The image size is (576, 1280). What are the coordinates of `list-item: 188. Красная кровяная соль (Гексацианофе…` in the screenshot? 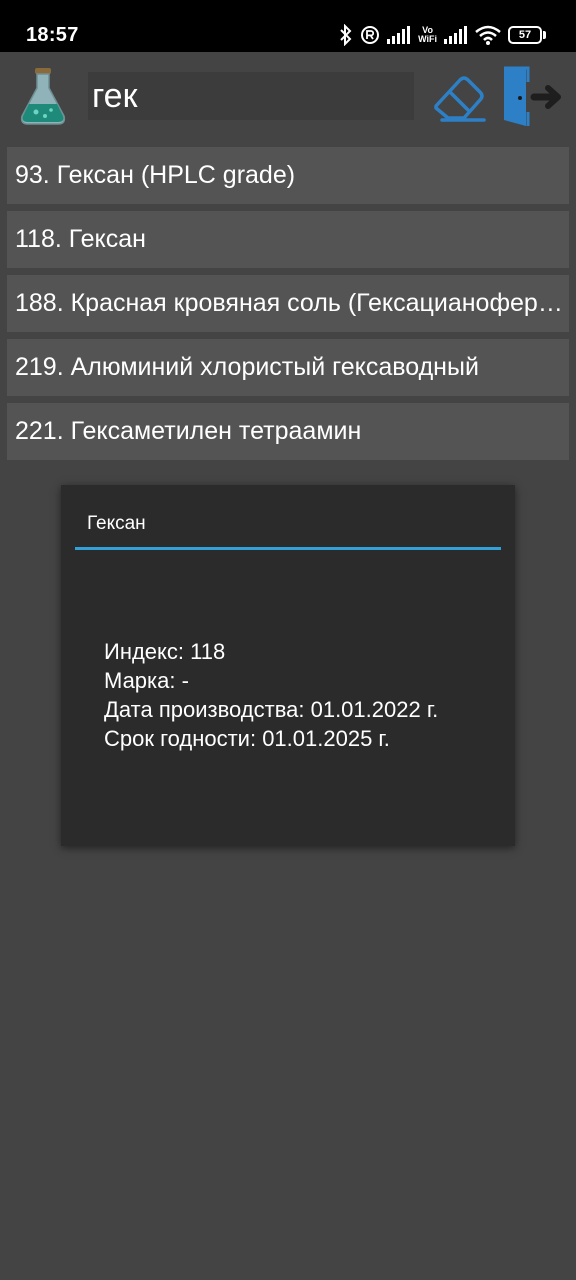 It's located at (288, 303).